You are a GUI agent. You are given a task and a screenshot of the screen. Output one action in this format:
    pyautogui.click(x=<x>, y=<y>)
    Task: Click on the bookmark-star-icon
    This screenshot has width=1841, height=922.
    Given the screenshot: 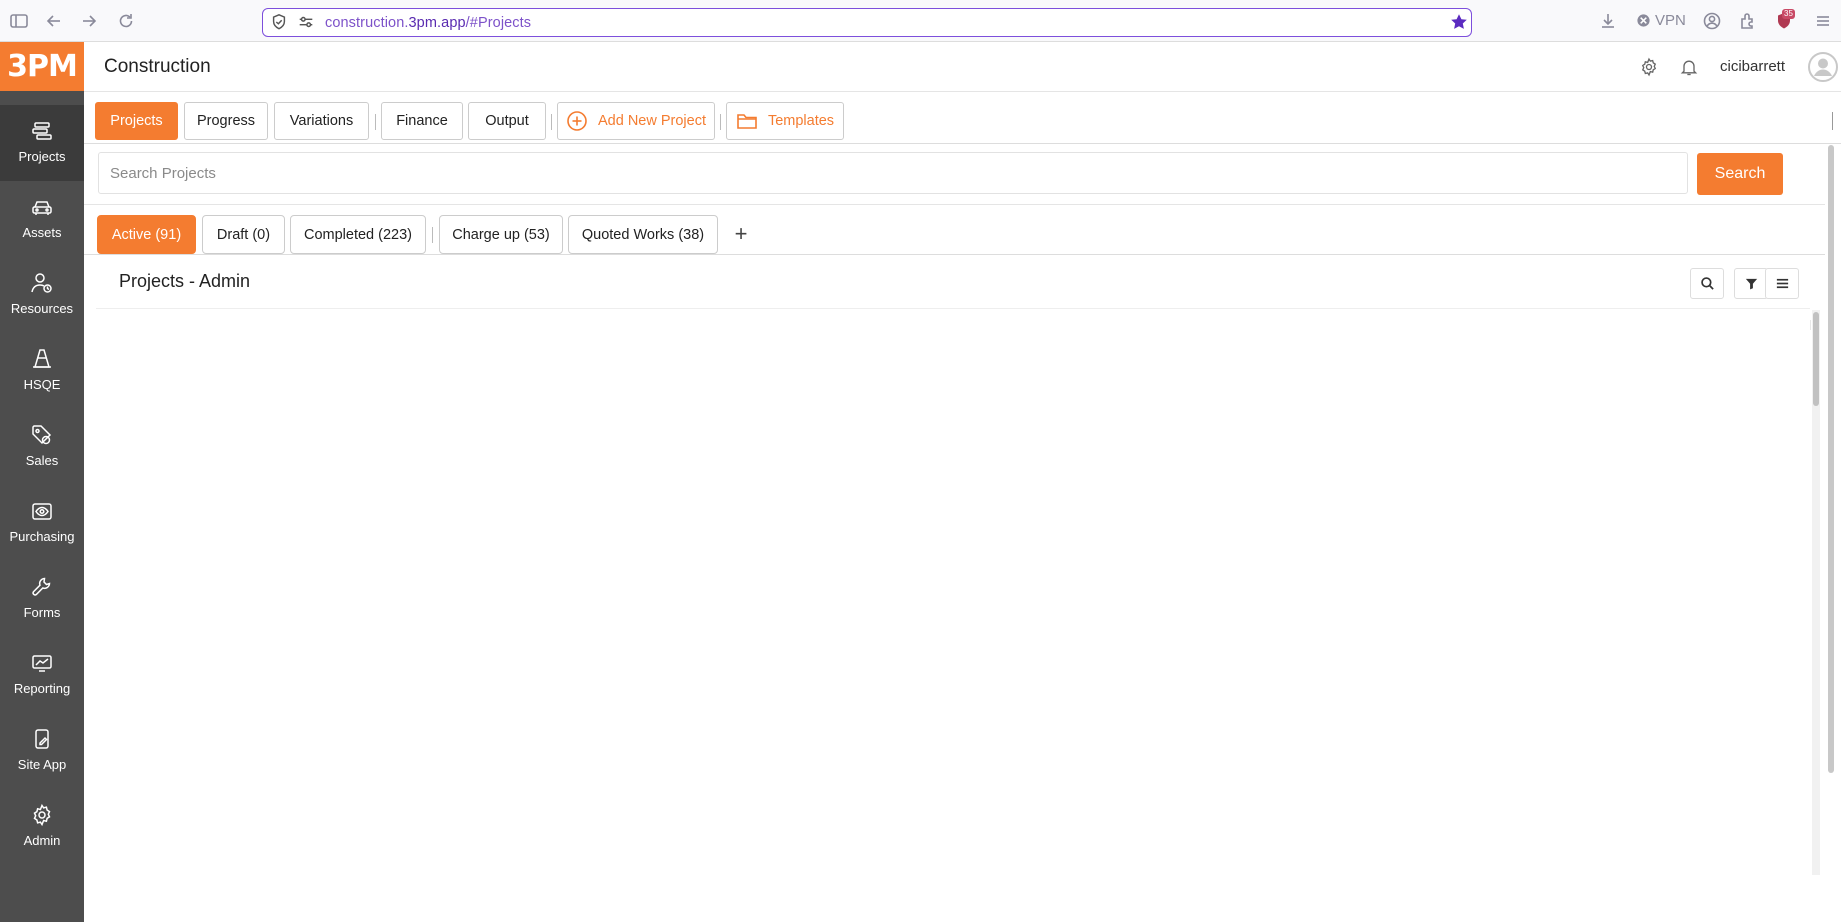 What is the action you would take?
    pyautogui.click(x=1459, y=22)
    